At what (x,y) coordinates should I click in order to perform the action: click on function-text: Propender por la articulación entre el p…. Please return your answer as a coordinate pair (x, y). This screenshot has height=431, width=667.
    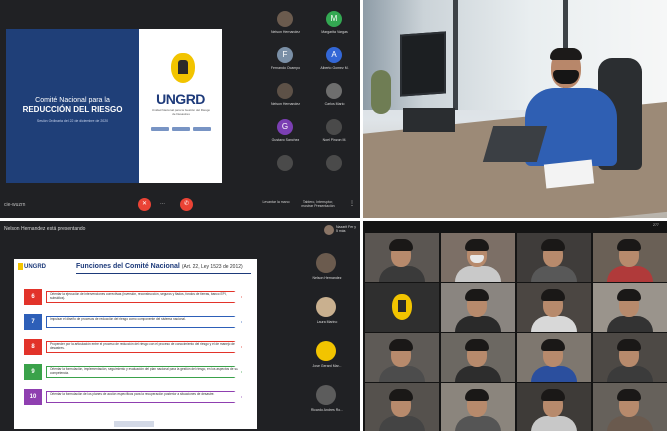
    Looking at the image, I should click on (144, 347).